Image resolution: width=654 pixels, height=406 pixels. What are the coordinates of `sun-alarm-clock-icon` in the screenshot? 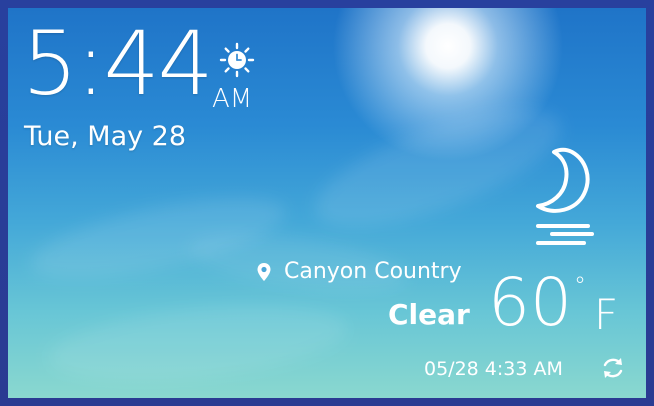 It's located at (237, 60).